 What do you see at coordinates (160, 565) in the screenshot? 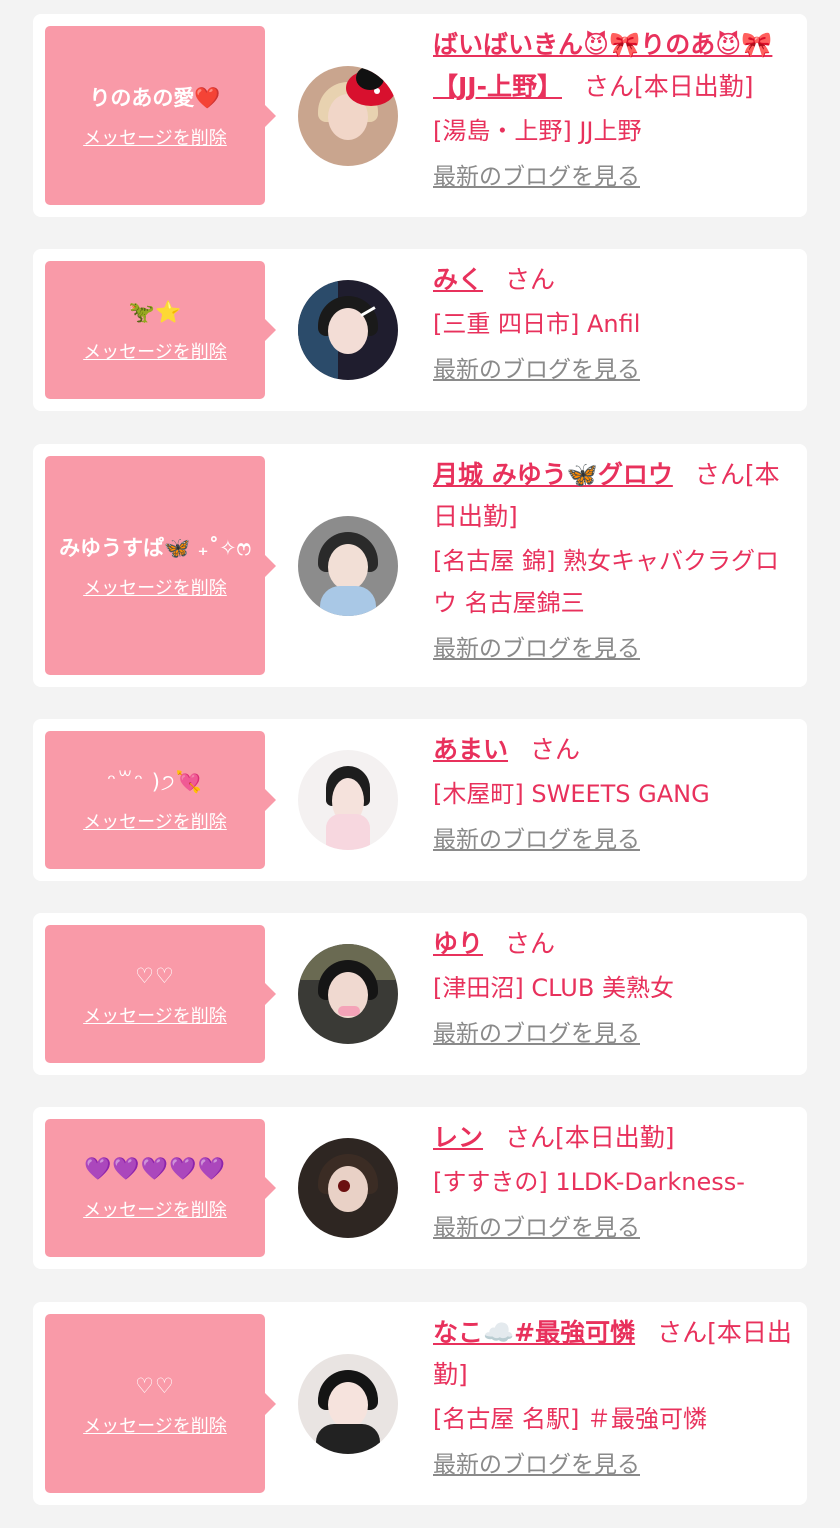
I see `memo-bubble: みゆうすぱ🦋 ₊˚✧ෆ メッセージを削除` at bounding box center [160, 565].